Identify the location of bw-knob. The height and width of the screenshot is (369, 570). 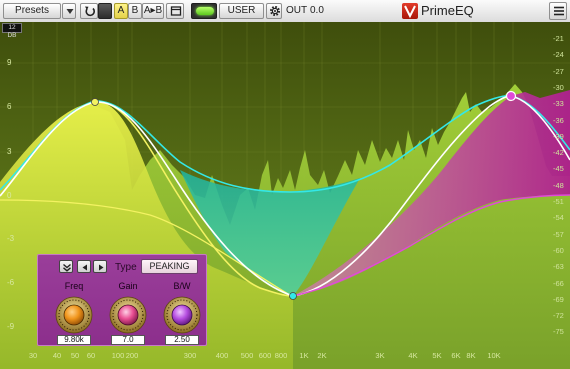
(182, 315).